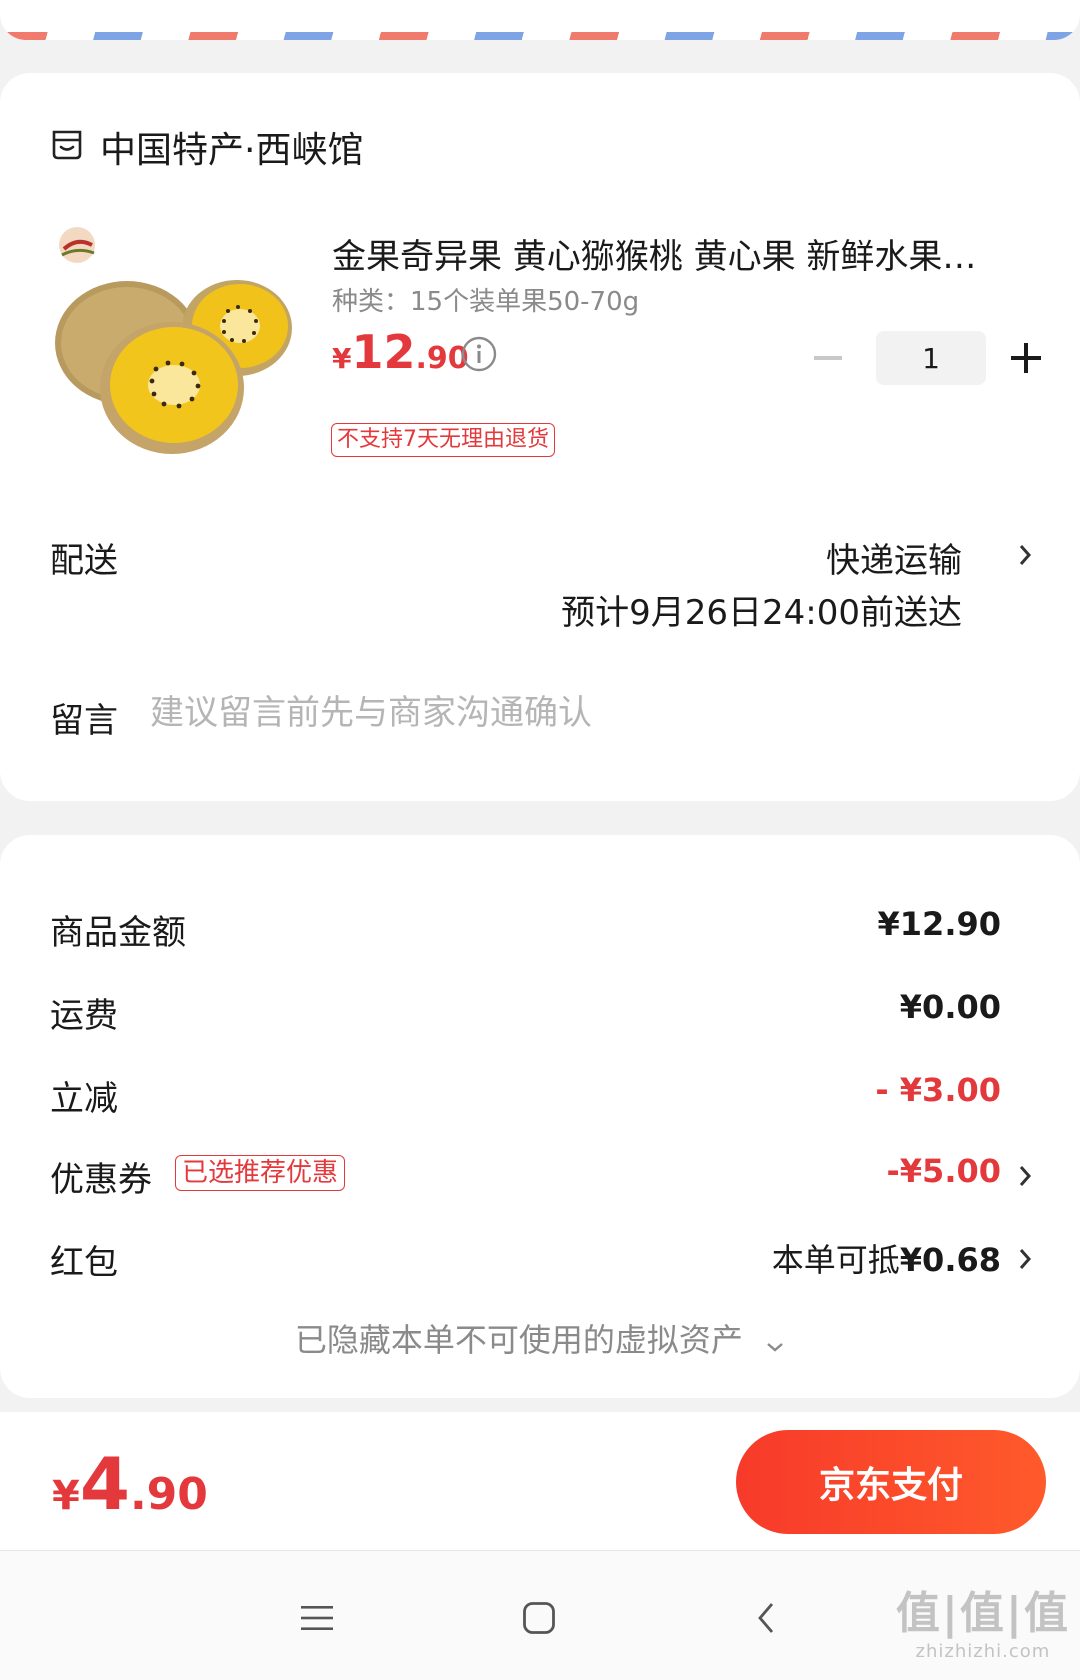  I want to click on system-nav-bar: 值|值|值 zhizhizhi.com, so click(540, 1615).